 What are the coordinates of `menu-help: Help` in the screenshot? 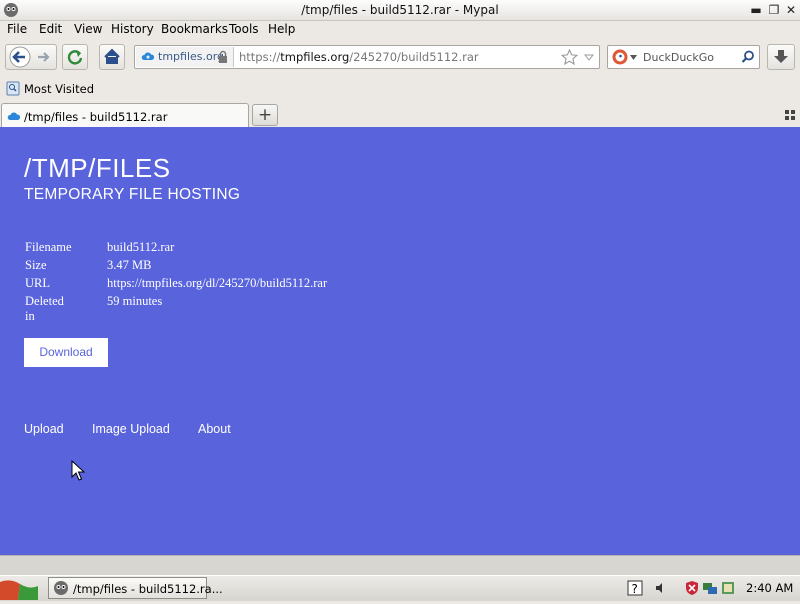 It's located at (281, 29).